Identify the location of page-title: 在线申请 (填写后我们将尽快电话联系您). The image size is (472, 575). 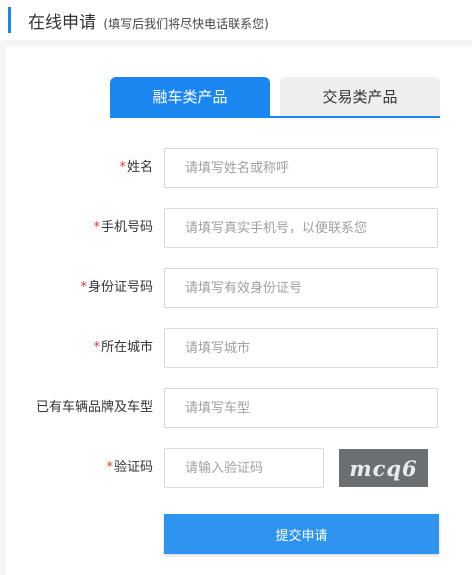
(148, 20).